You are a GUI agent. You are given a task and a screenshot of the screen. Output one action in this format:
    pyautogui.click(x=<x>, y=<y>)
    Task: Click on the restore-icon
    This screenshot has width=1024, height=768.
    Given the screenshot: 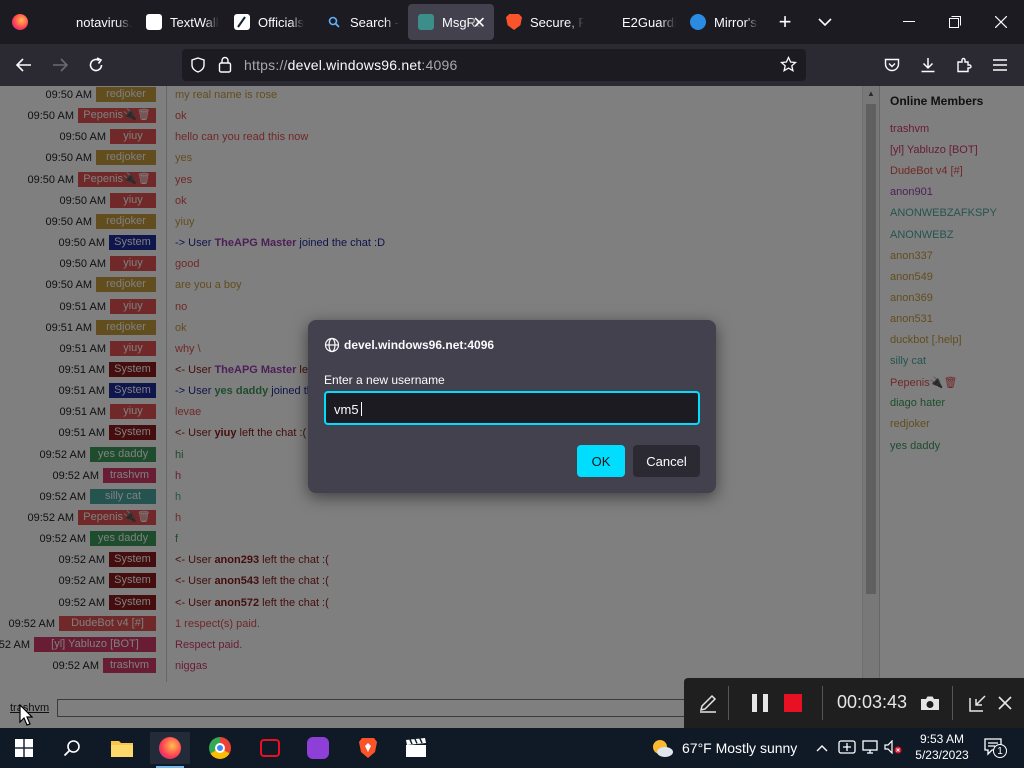 What is the action you would take?
    pyautogui.click(x=955, y=22)
    